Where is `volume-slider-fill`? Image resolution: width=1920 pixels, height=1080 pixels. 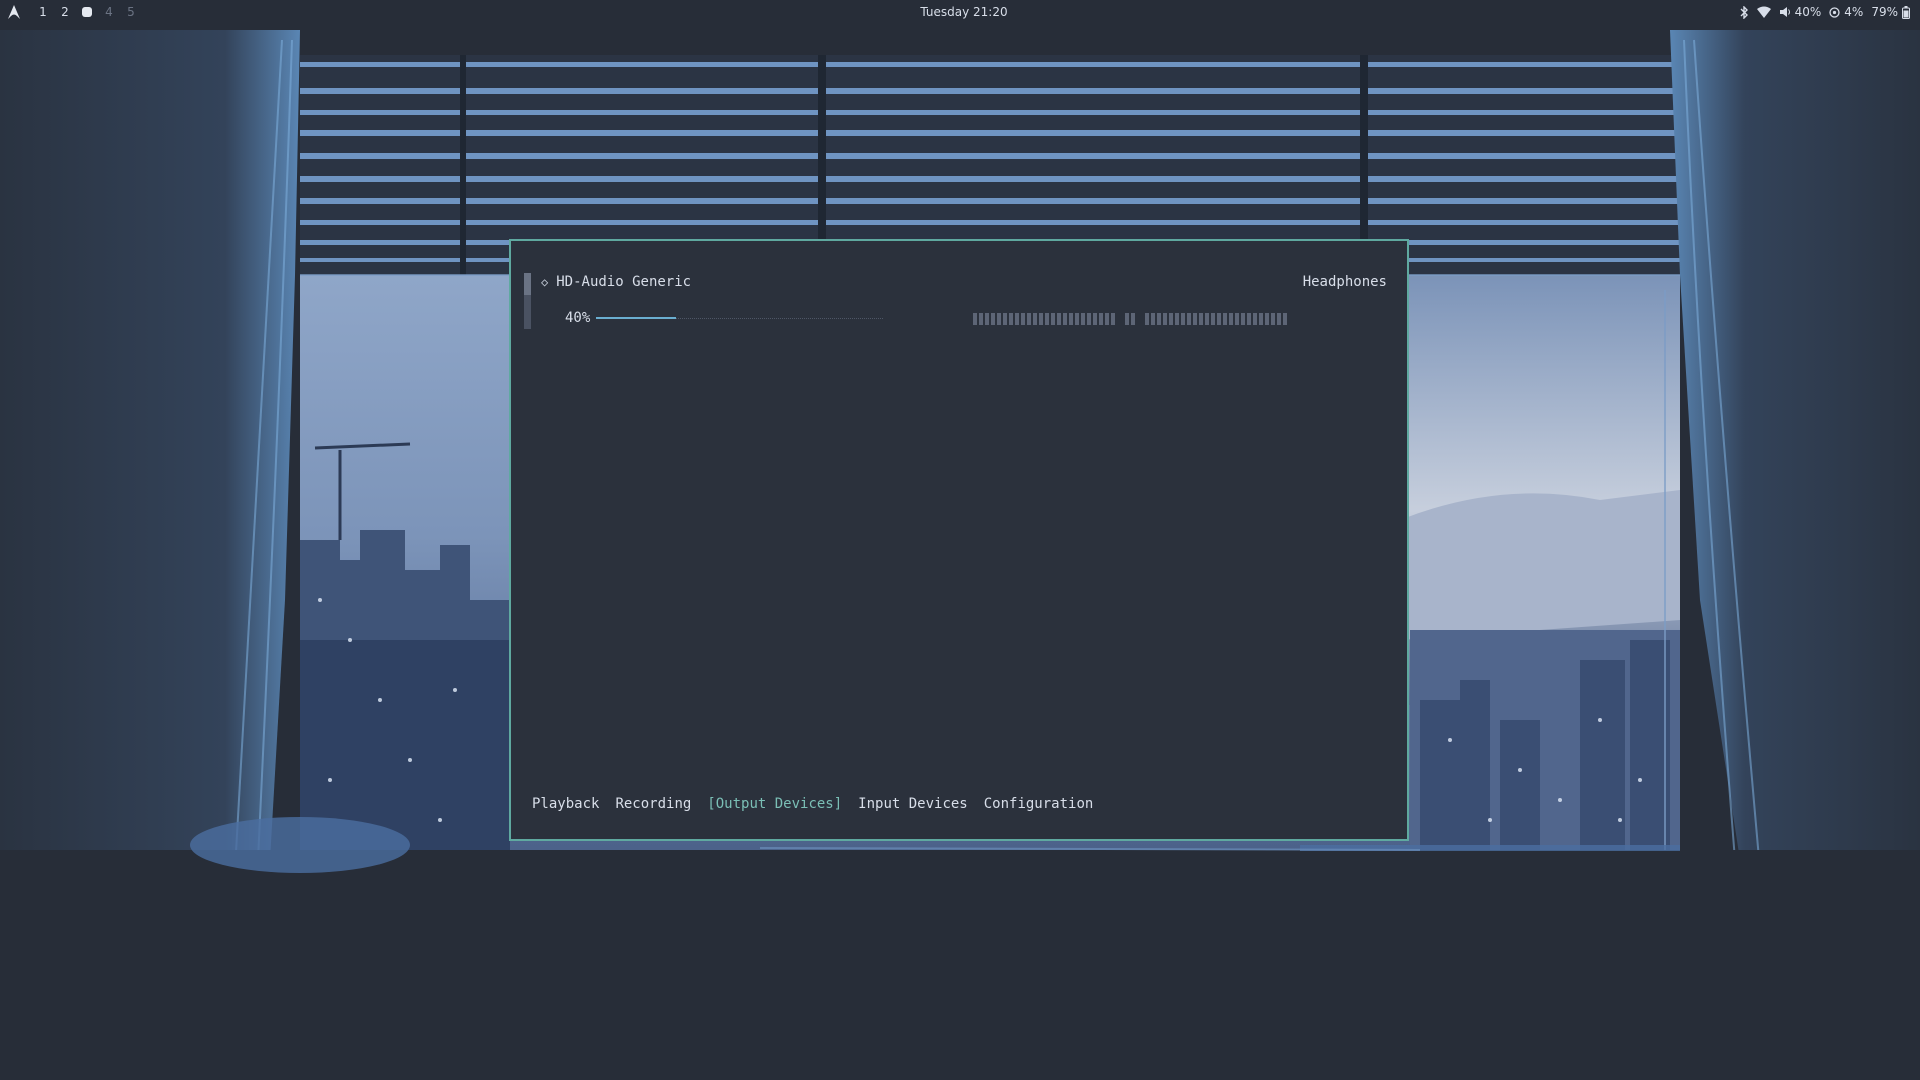
volume-slider-fill is located at coordinates (636, 318).